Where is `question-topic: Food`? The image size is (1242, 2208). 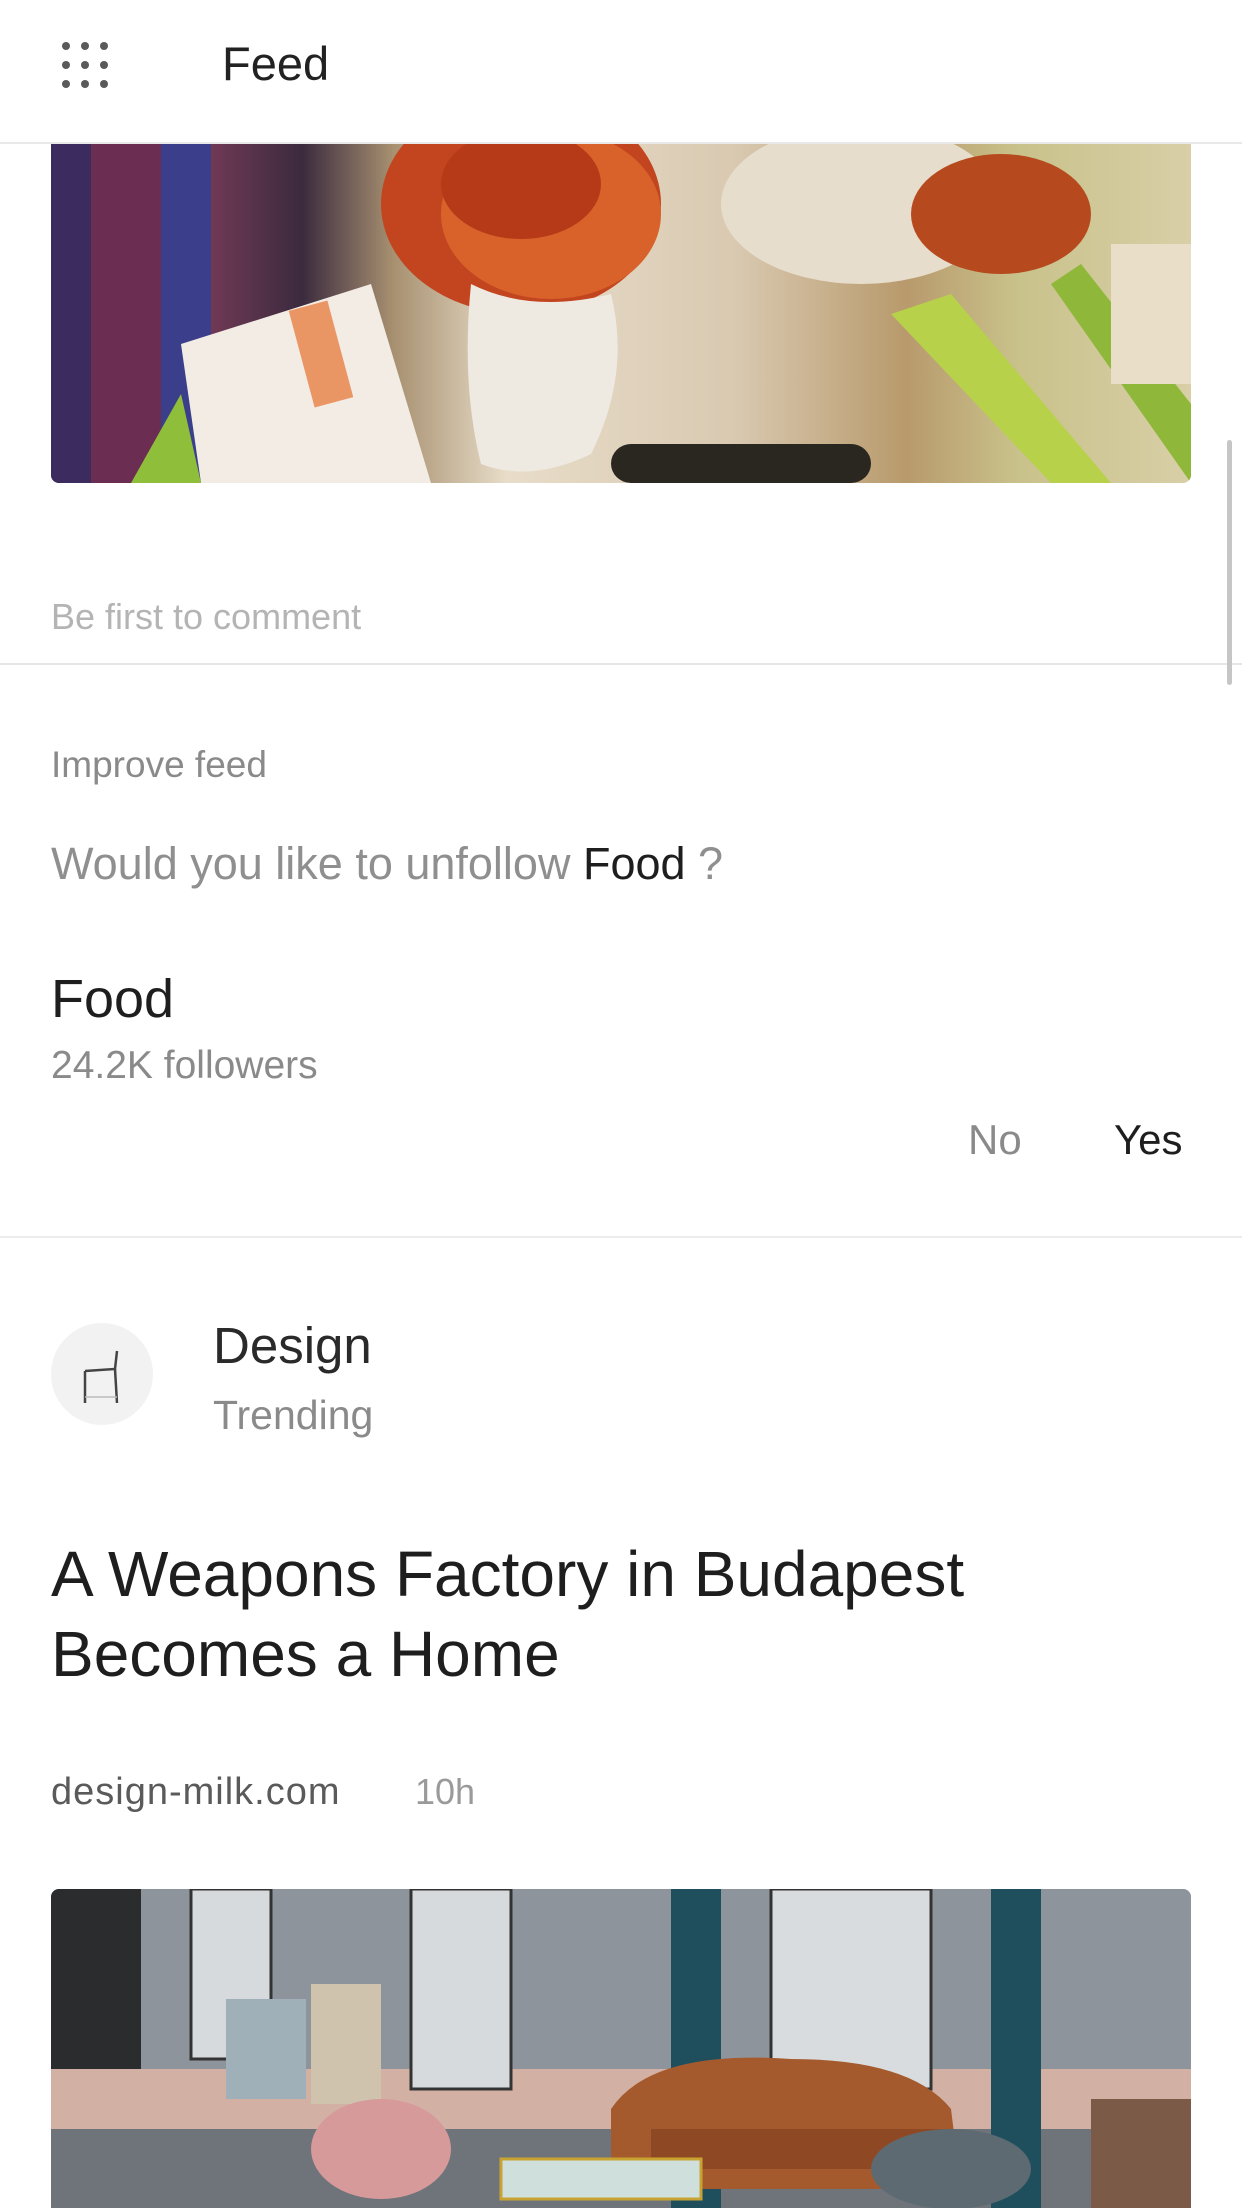 question-topic: Food is located at coordinates (634, 863).